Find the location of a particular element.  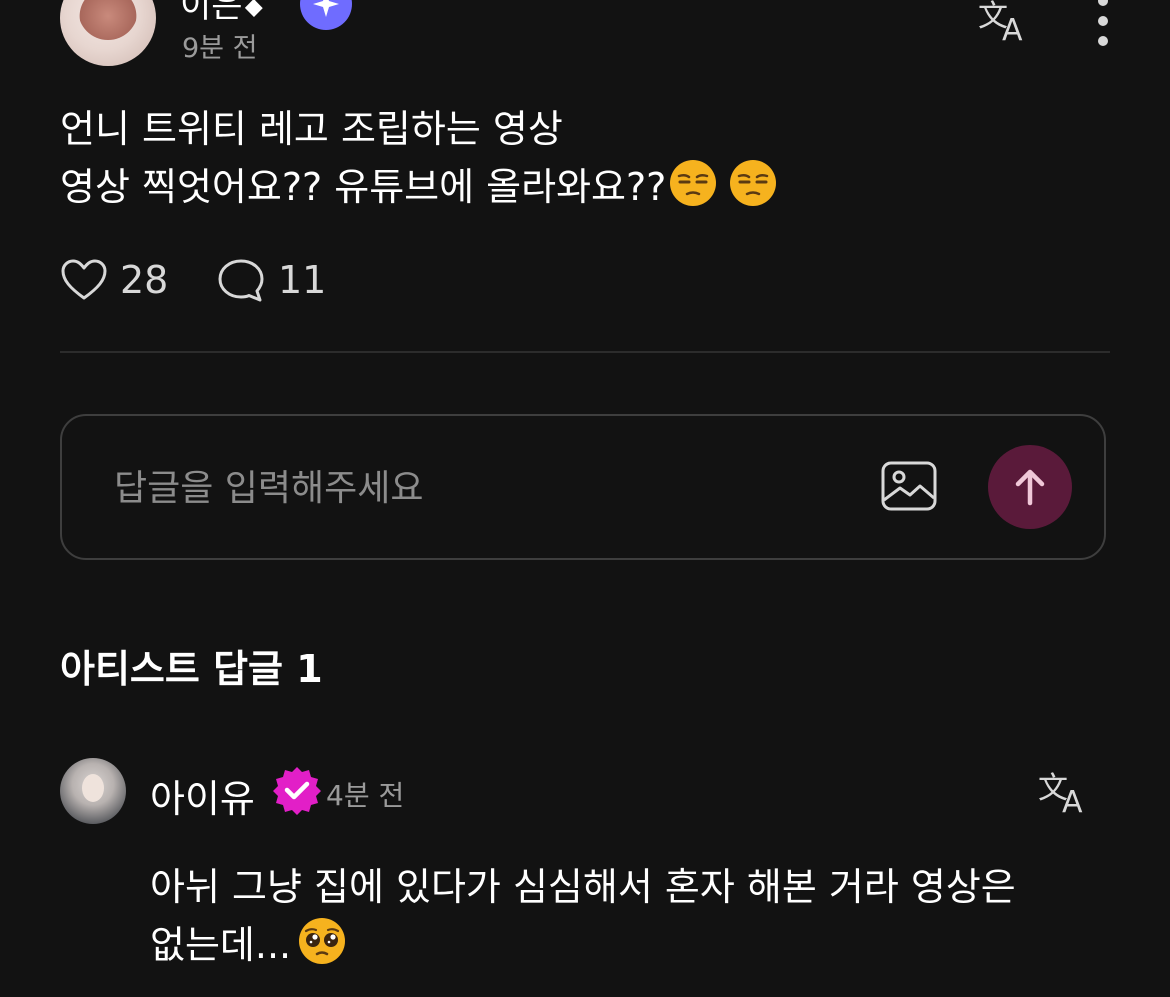

post-body: 언니 트위티 레고 조립하는 영상 영상 찍엇어요?? 유튜브에 올라와요?? is located at coordinates (585, 158).